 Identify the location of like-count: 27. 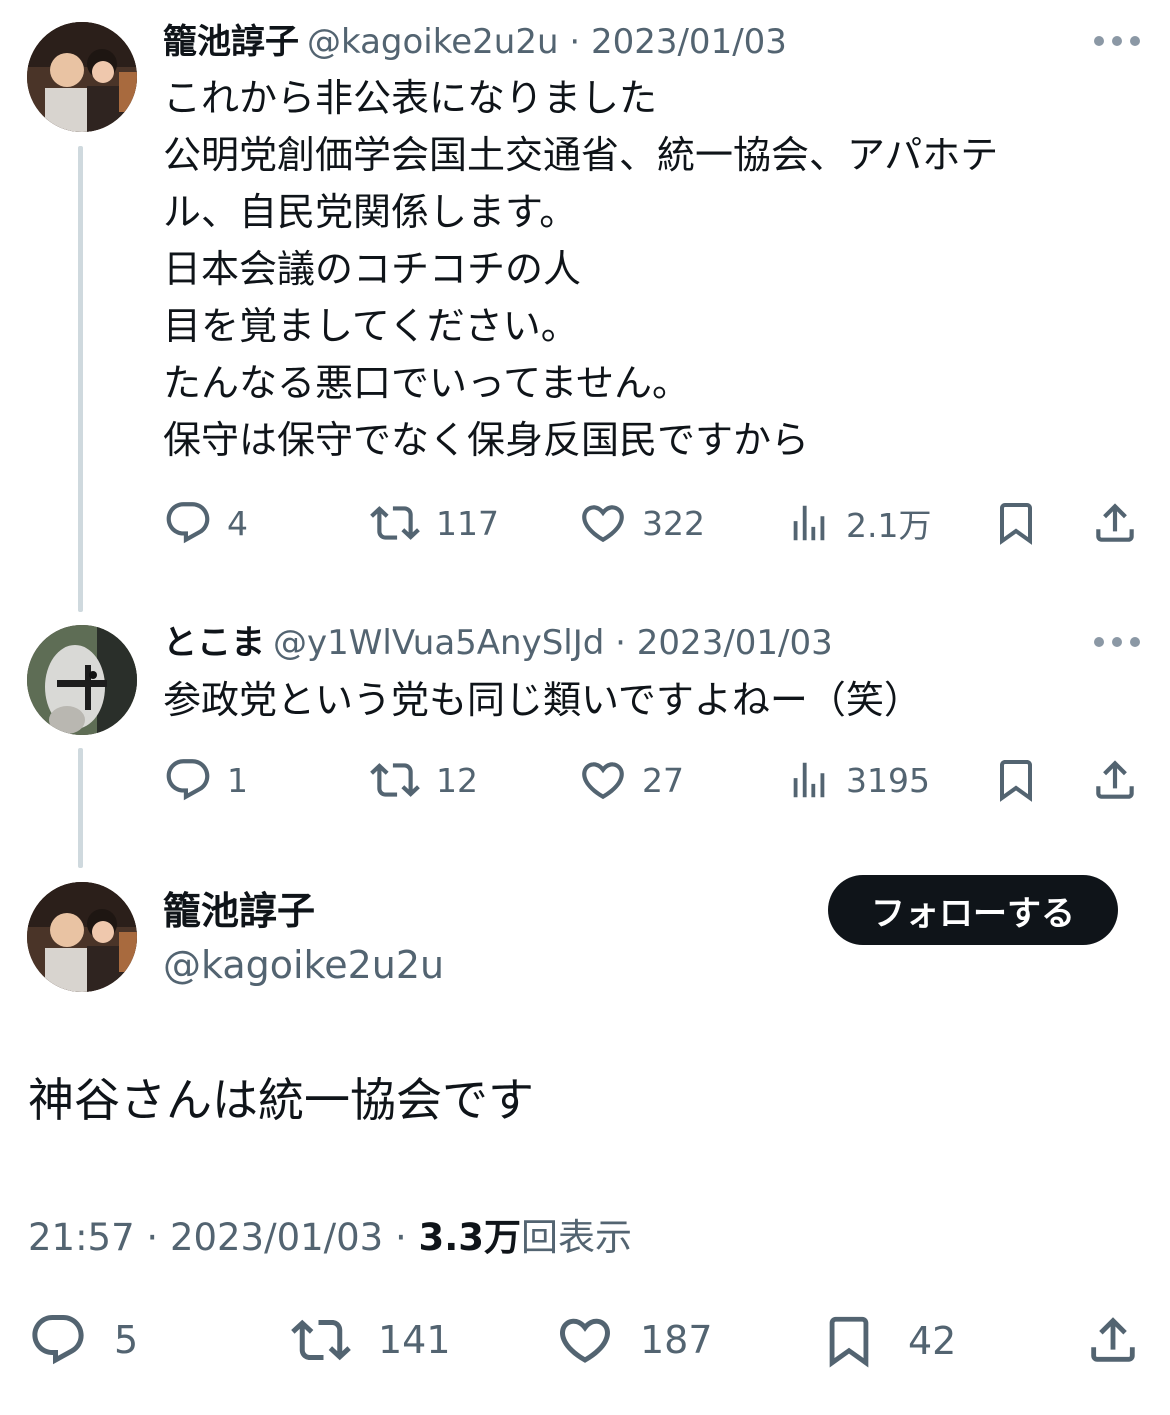
(663, 780).